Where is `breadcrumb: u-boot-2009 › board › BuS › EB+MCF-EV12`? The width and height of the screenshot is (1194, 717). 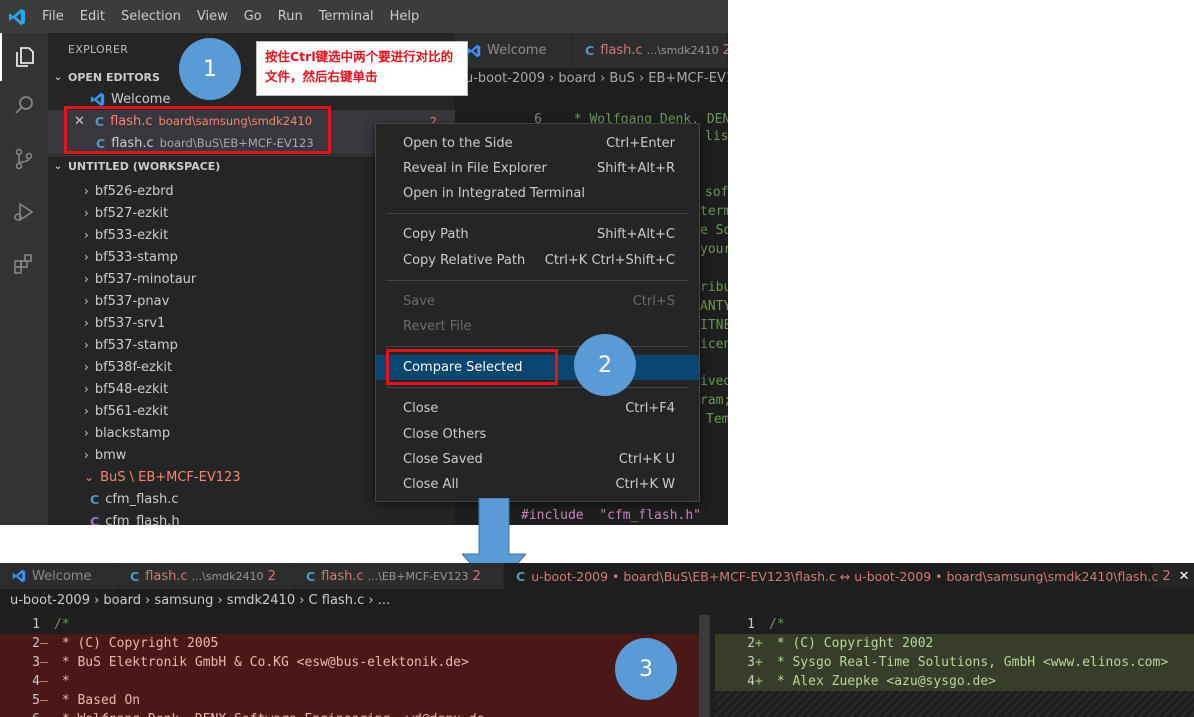
breadcrumb: u-boot-2009 › board › BuS › EB+MCF-EV12 is located at coordinates (596, 78).